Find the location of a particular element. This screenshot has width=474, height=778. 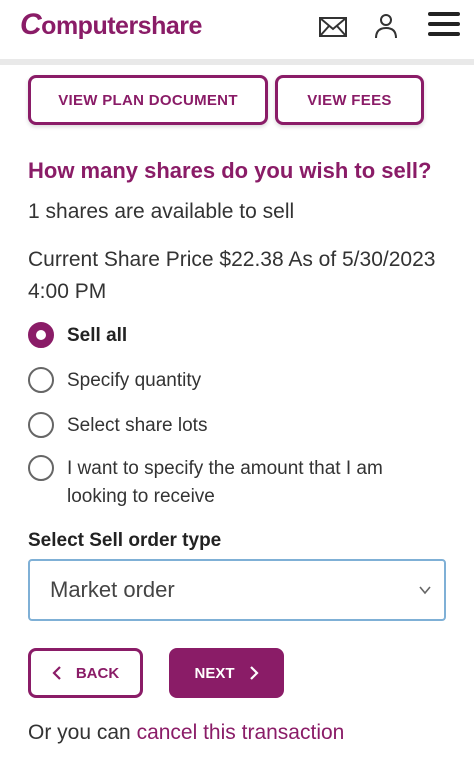

view-plan-document-button: VIEW PLAN DOCUMENT is located at coordinates (148, 100).